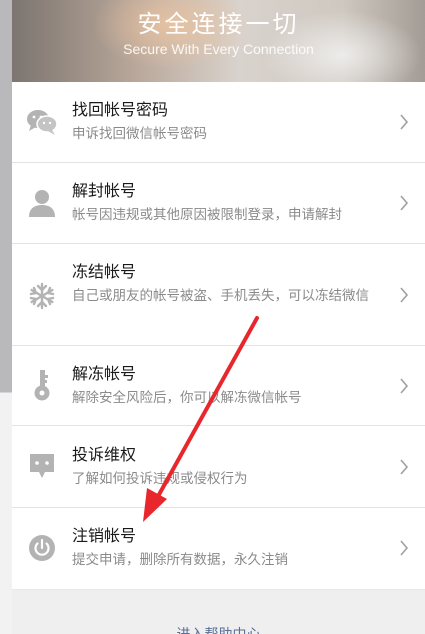 The height and width of the screenshot is (634, 425). Describe the element at coordinates (187, 398) in the screenshot. I see `item-description: 解除安全风险后，你可以解冻微信帐号` at that location.